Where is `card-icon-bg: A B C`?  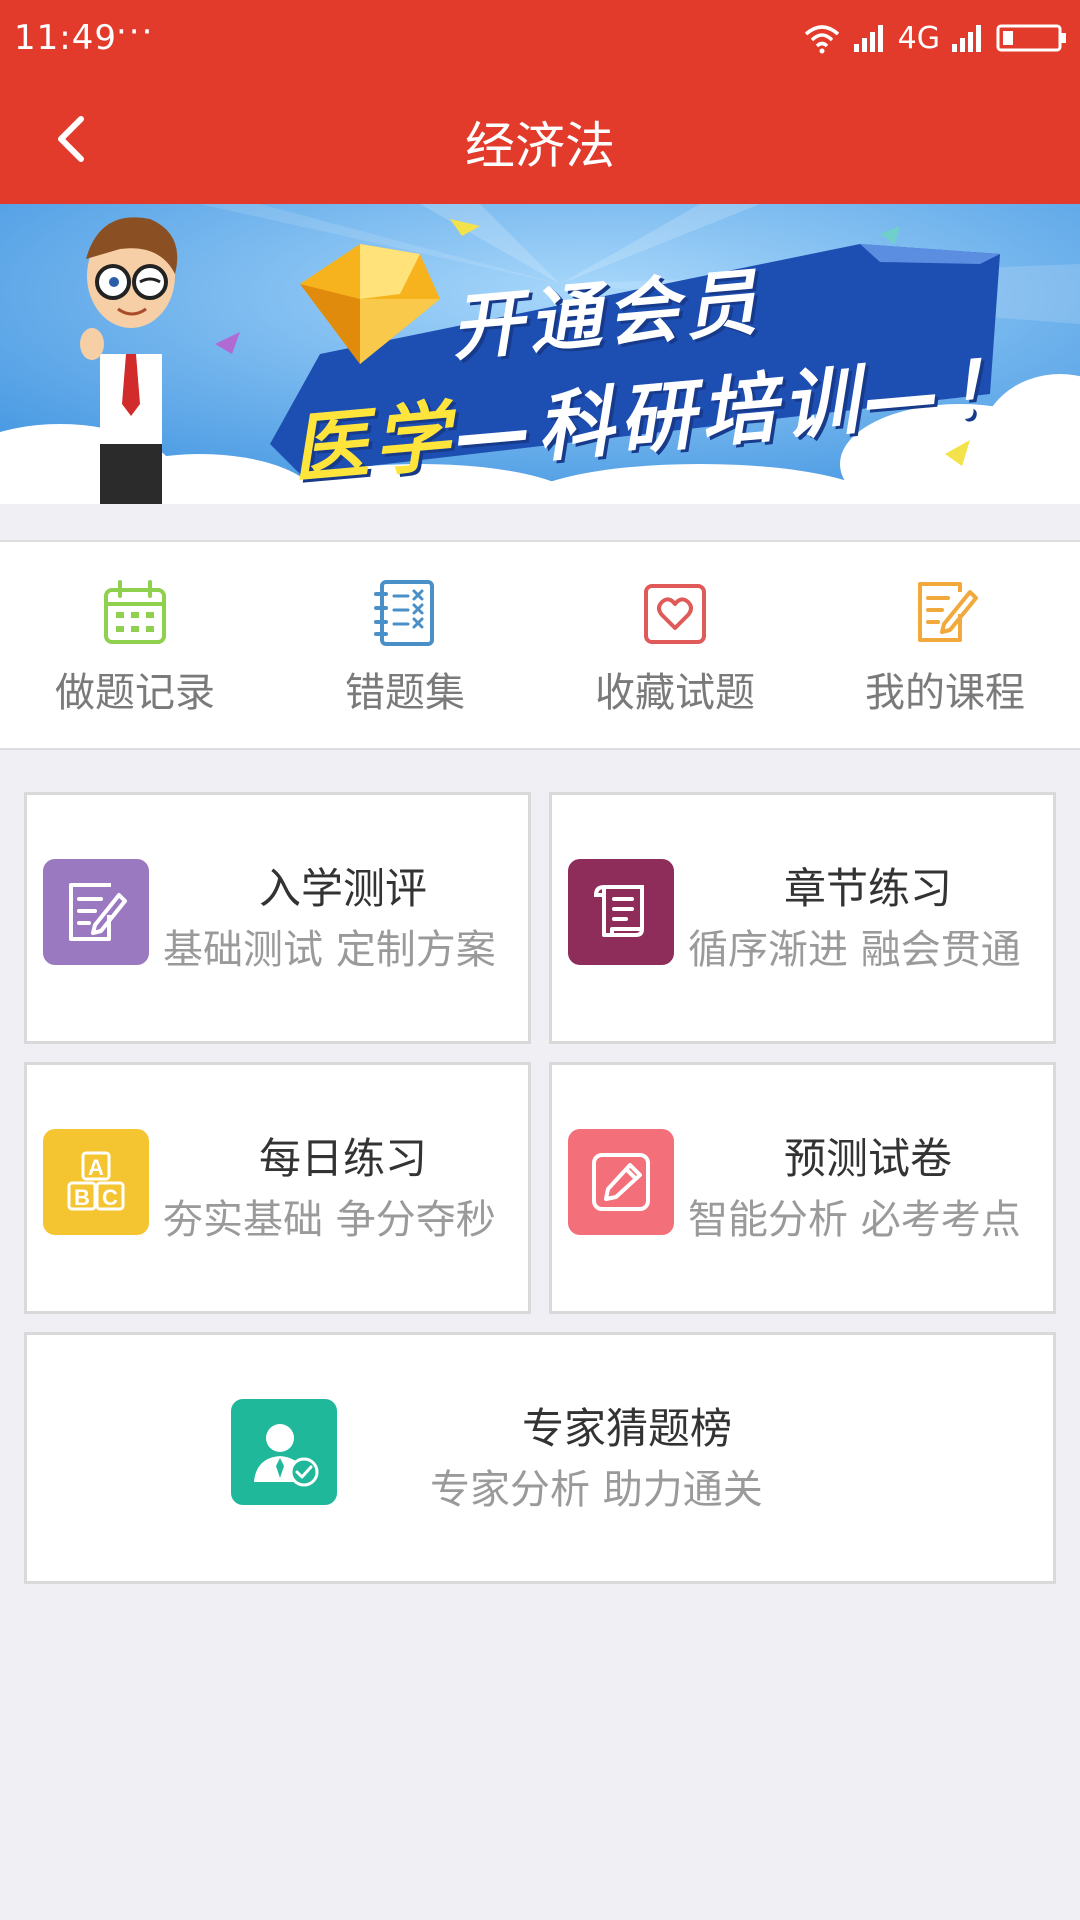 card-icon-bg: A B C is located at coordinates (96, 1182).